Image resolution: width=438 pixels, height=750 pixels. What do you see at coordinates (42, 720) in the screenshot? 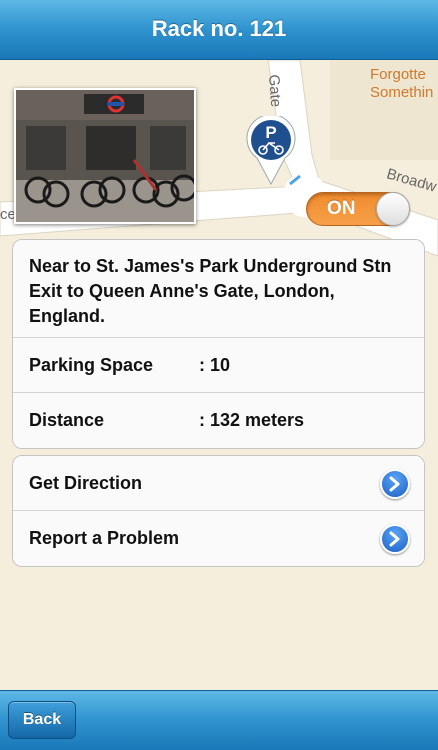
I see `back-button: Back` at bounding box center [42, 720].